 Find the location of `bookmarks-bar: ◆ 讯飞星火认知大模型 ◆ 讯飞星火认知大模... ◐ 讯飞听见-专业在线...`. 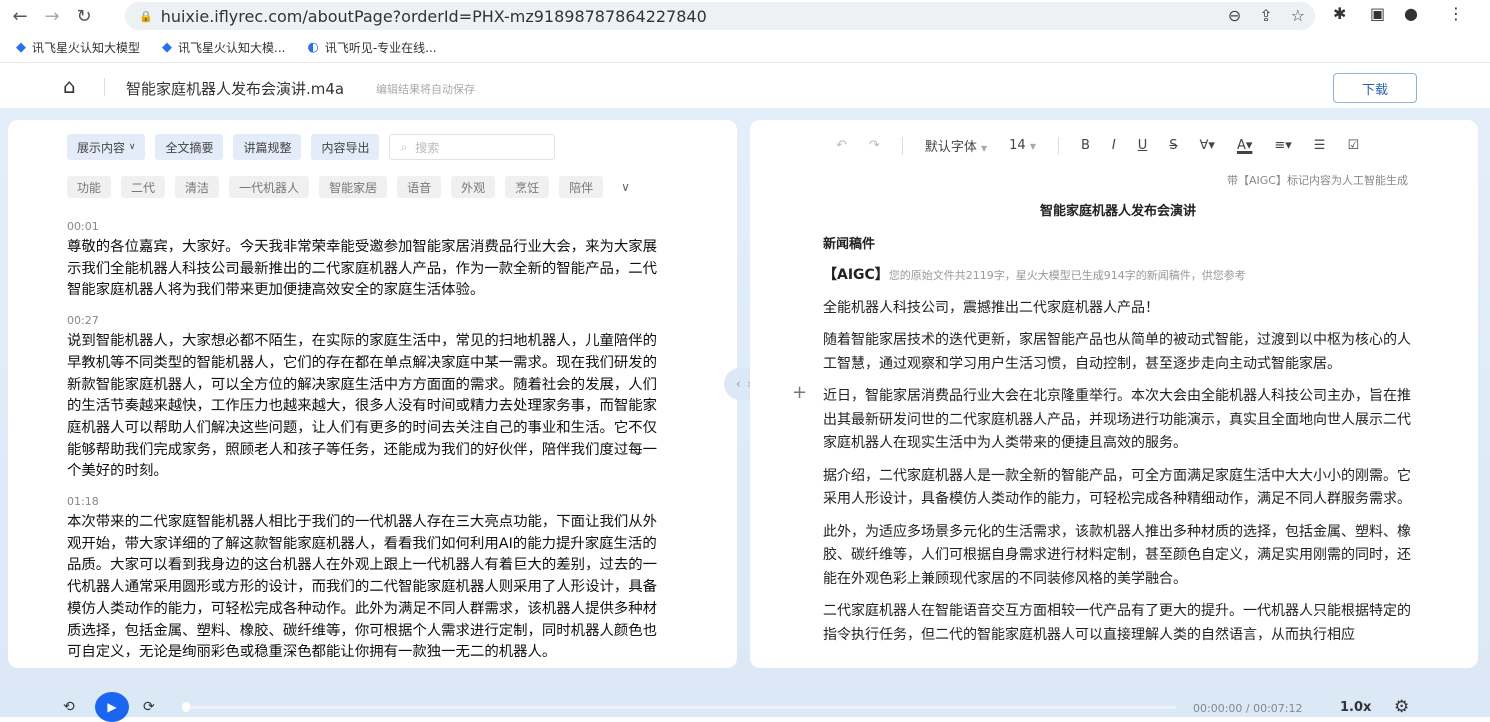

bookmarks-bar: ◆ 讯飞星火认知大模型 ◆ 讯飞星火认知大模... ◐ 讯飞听见-专业在线... is located at coordinates (745, 48).